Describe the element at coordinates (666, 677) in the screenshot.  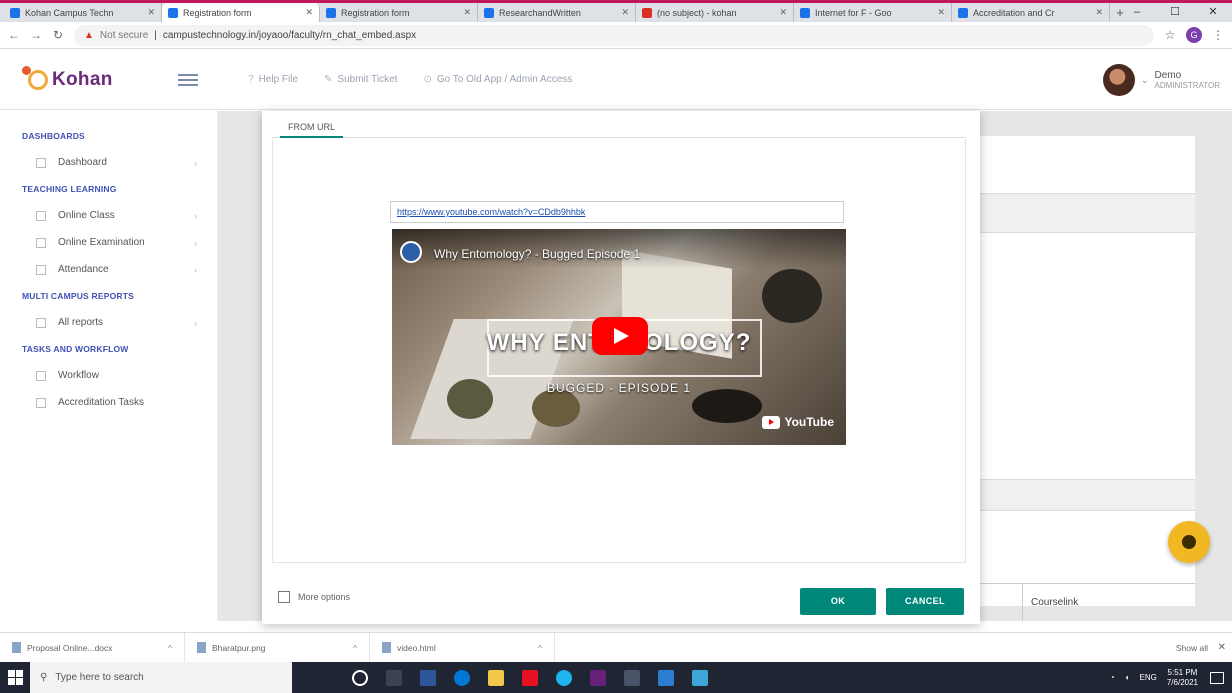
I see `shield-icon` at that location.